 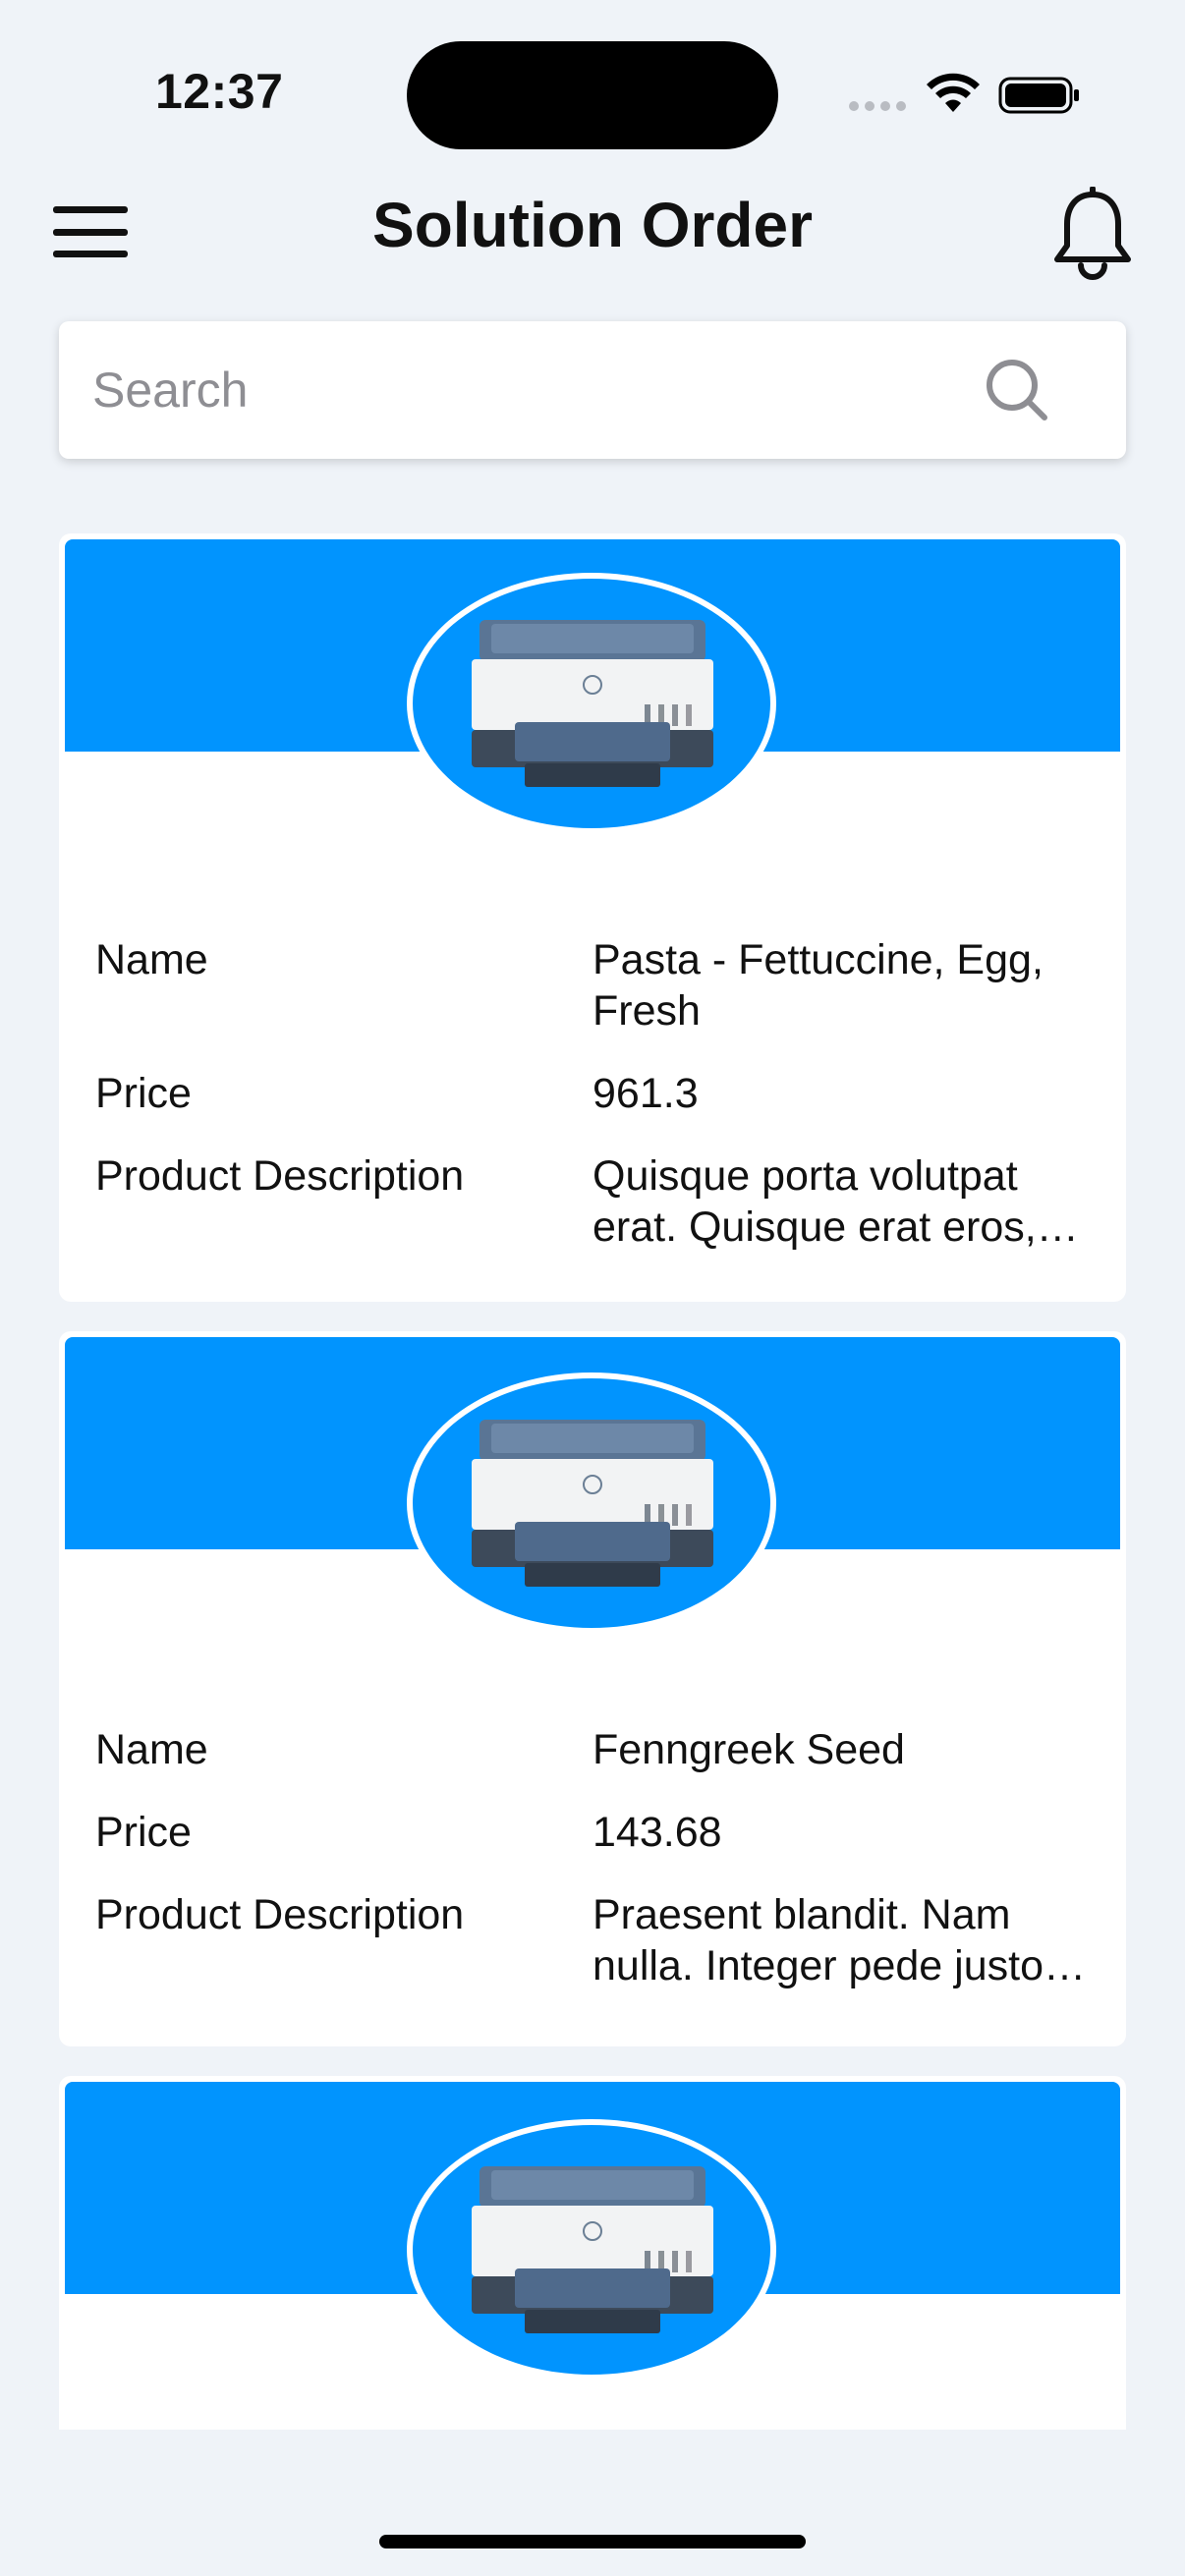 I want to click on name-row: Name Pasta - Fettuccine, Egg, Fresh, so click(x=592, y=985).